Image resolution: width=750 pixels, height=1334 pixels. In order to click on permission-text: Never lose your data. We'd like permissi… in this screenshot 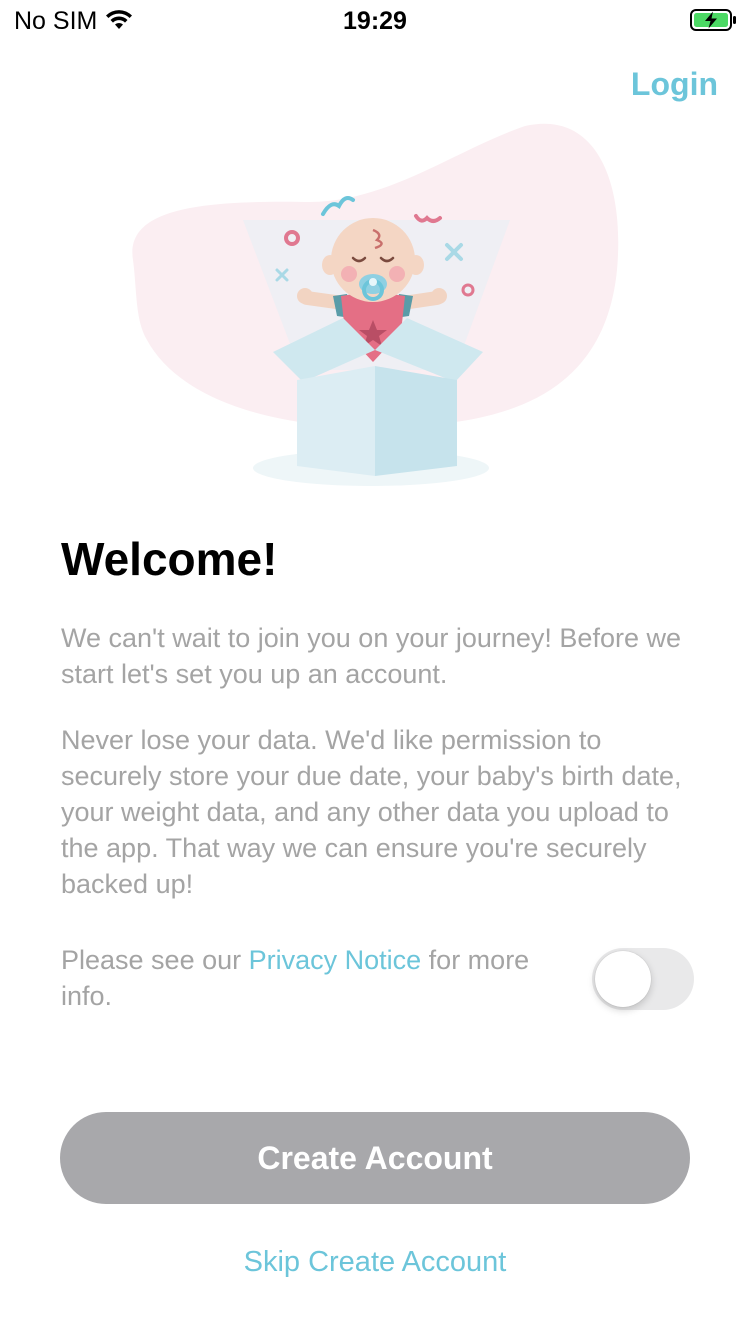, I will do `click(371, 812)`.